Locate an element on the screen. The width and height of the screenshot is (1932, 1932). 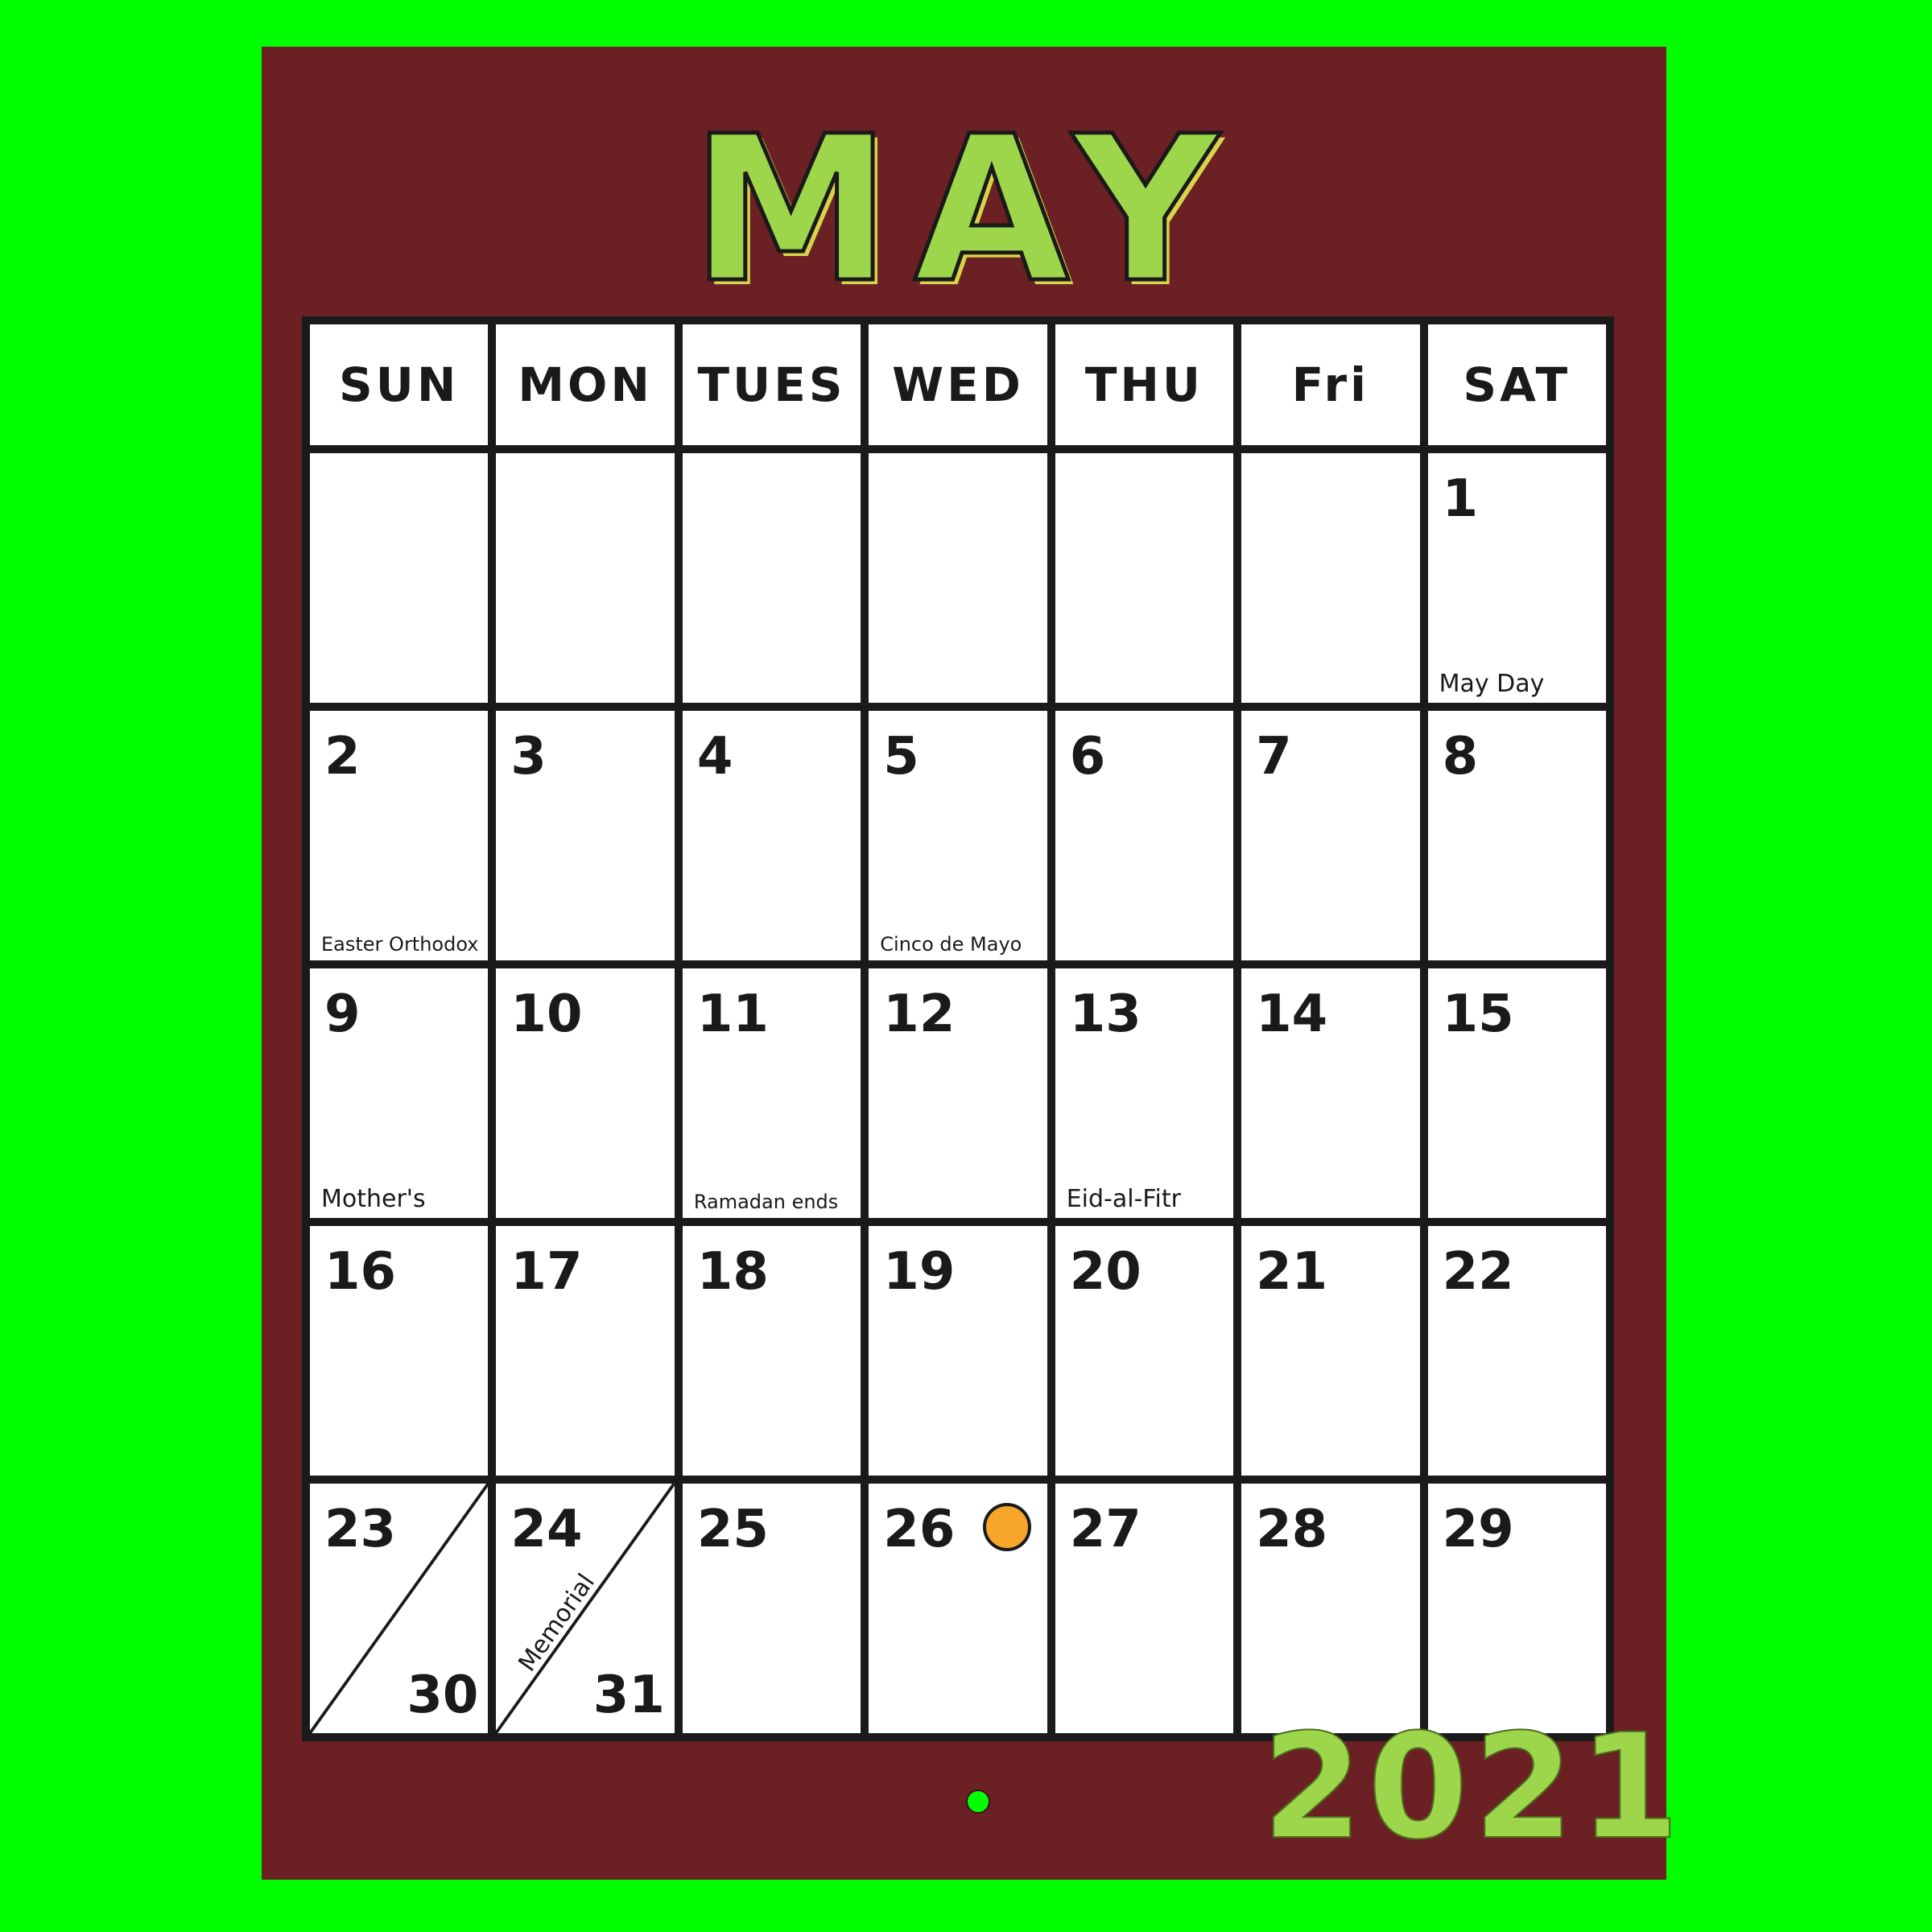
day-cell-29: 29 is located at coordinates (1516, 1608).